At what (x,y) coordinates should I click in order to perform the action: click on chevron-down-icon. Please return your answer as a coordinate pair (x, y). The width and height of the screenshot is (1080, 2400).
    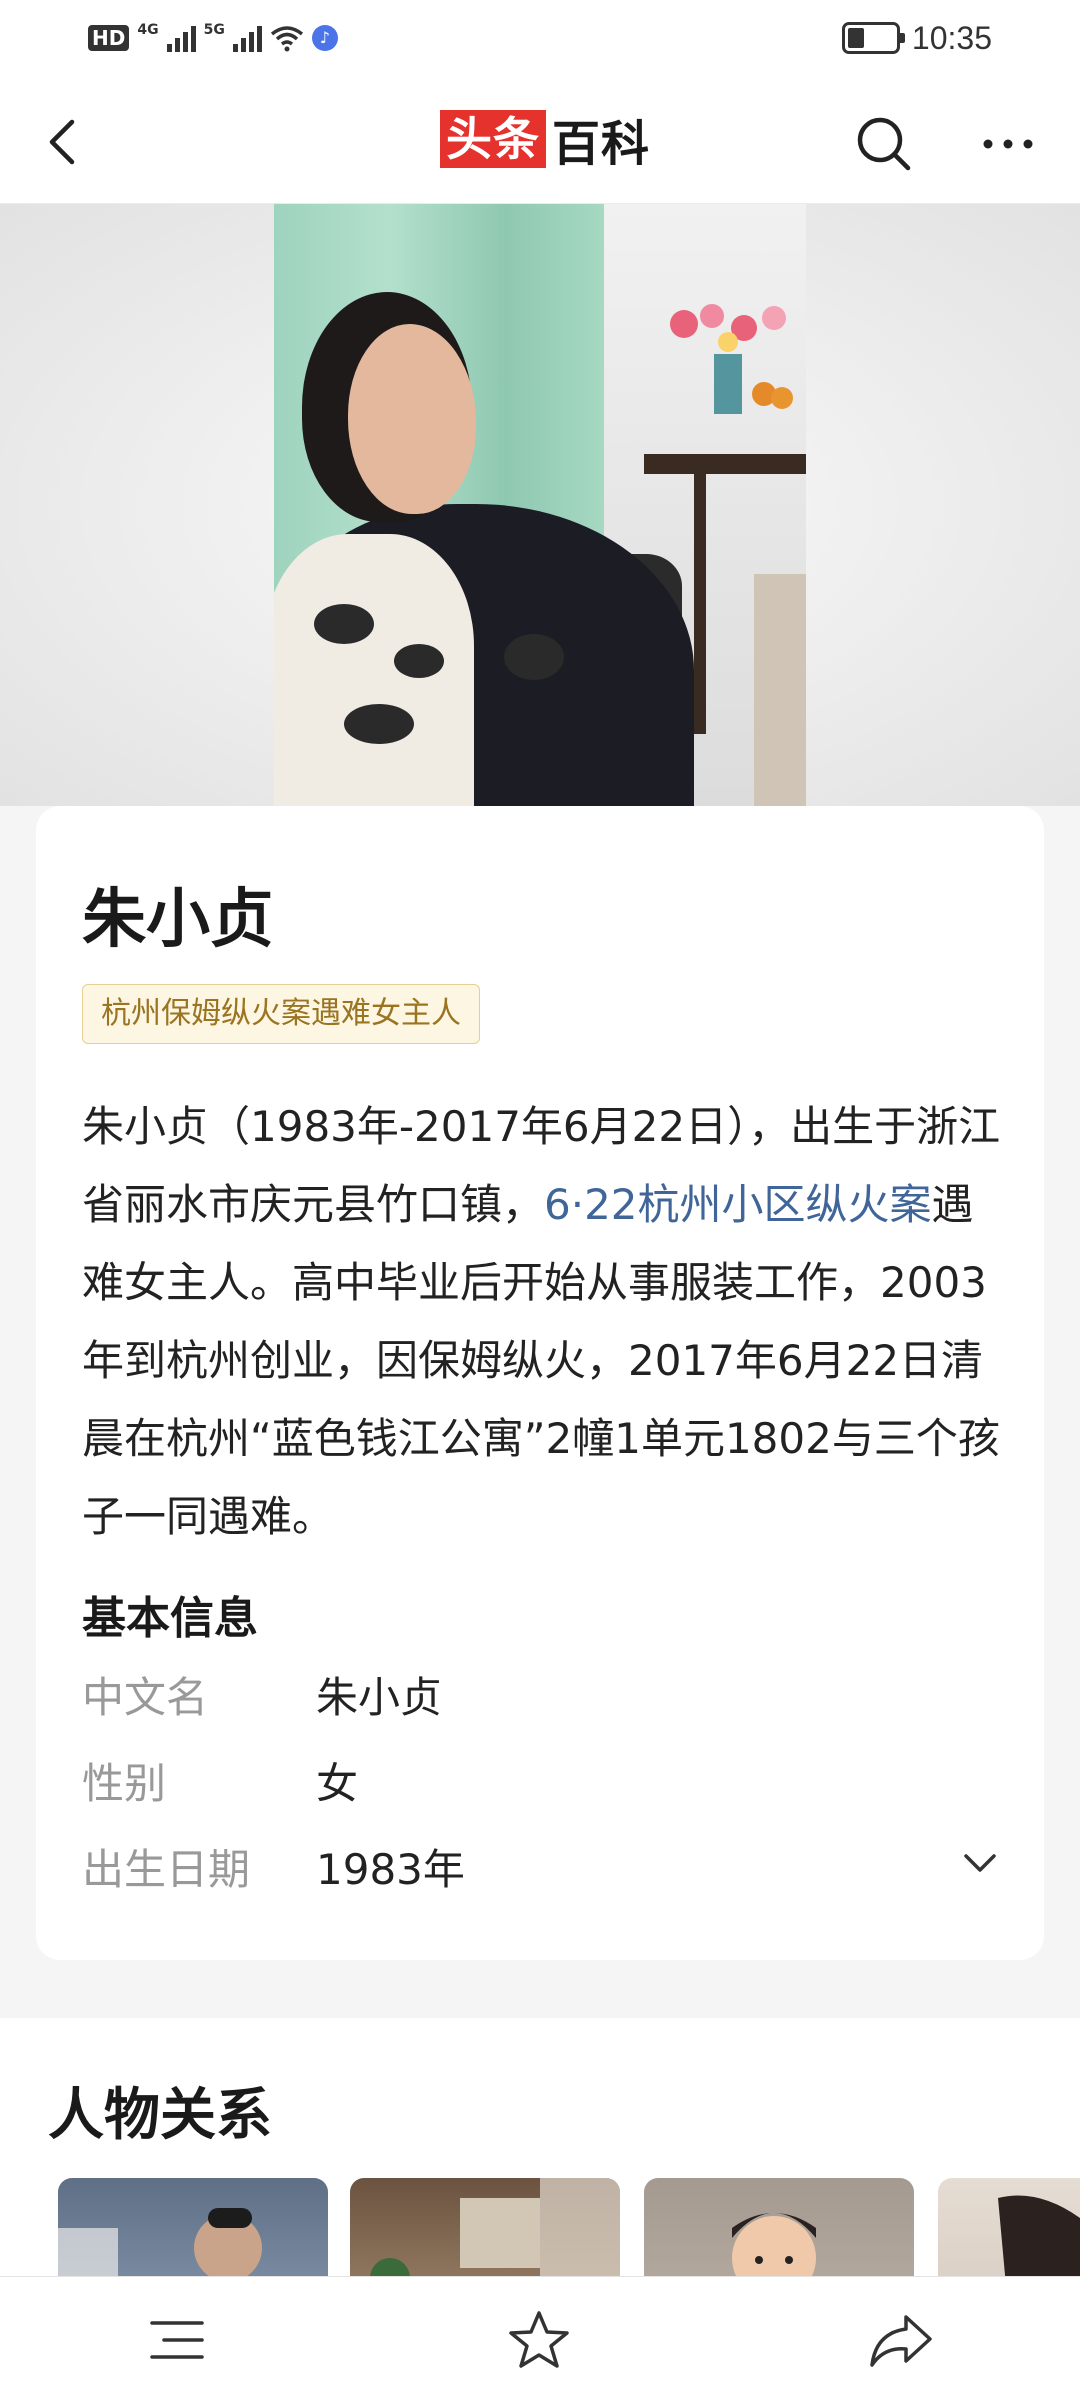
    Looking at the image, I should click on (980, 1864).